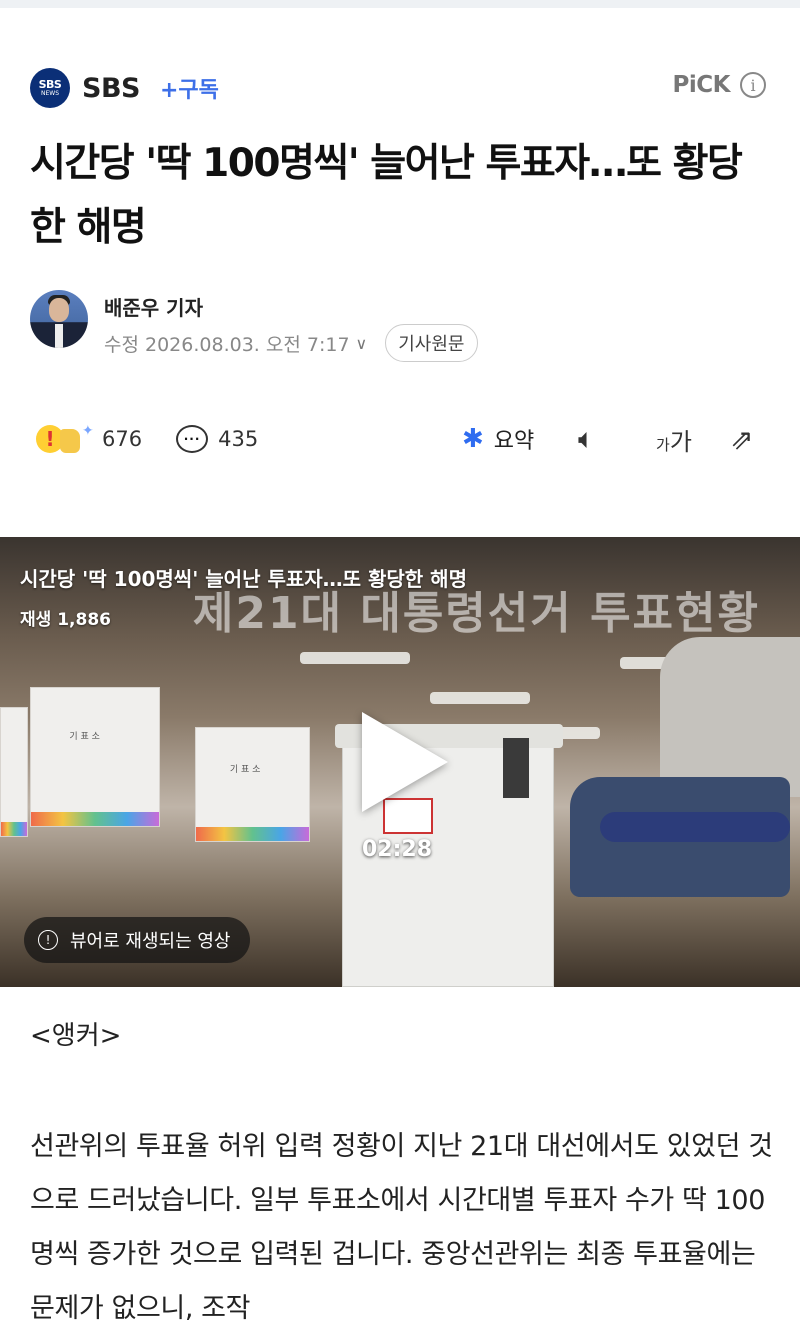 Image resolution: width=800 pixels, height=1333 pixels. Describe the element at coordinates (59, 336) in the screenshot. I see `avatar-shirt` at that location.